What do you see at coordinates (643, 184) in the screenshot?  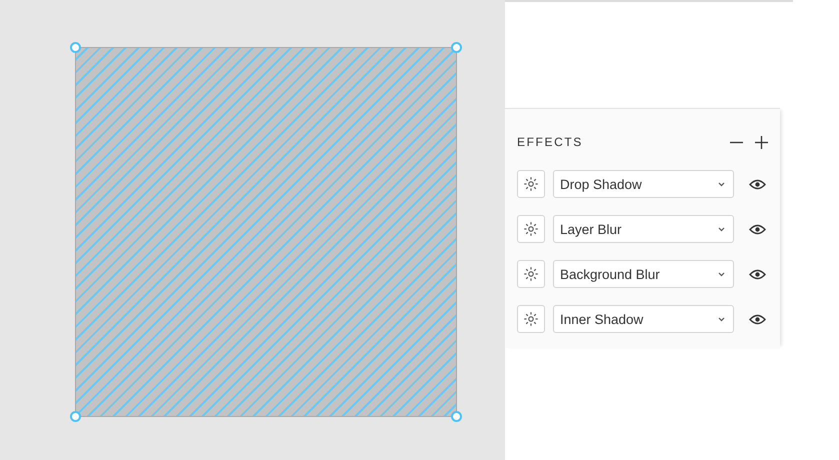 I see `effect-type-dropdown: Drop Shadow` at bounding box center [643, 184].